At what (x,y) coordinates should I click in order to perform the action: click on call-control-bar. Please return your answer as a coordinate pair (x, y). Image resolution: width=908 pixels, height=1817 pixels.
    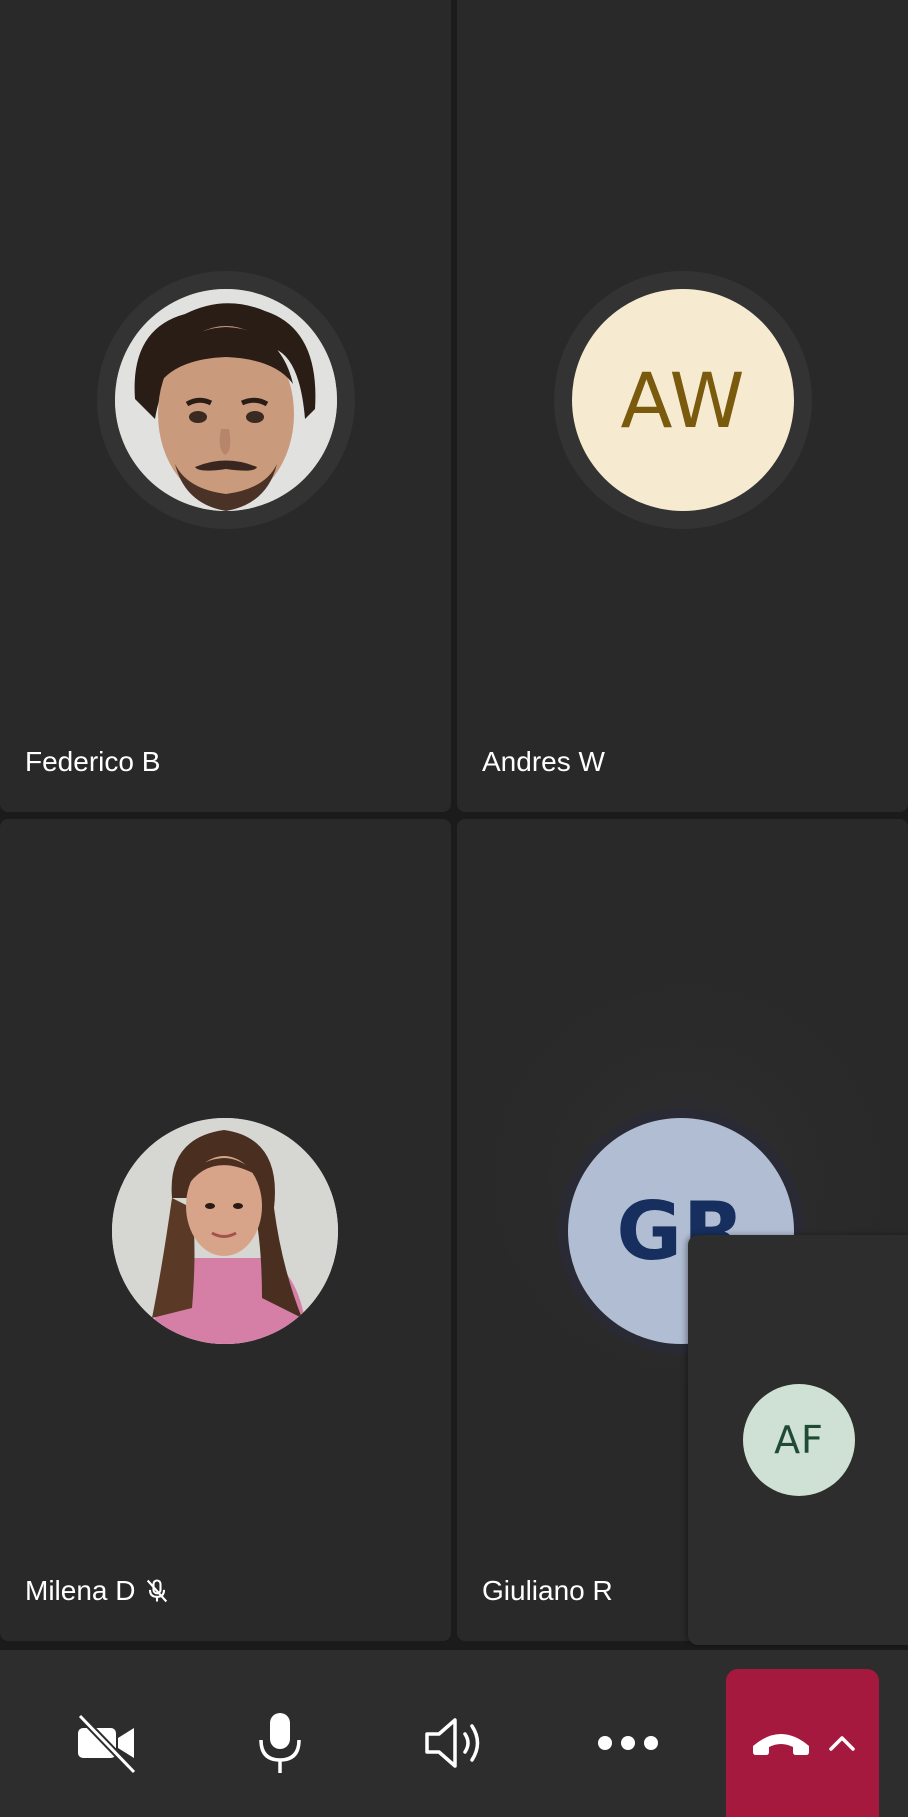
    Looking at the image, I should click on (454, 1733).